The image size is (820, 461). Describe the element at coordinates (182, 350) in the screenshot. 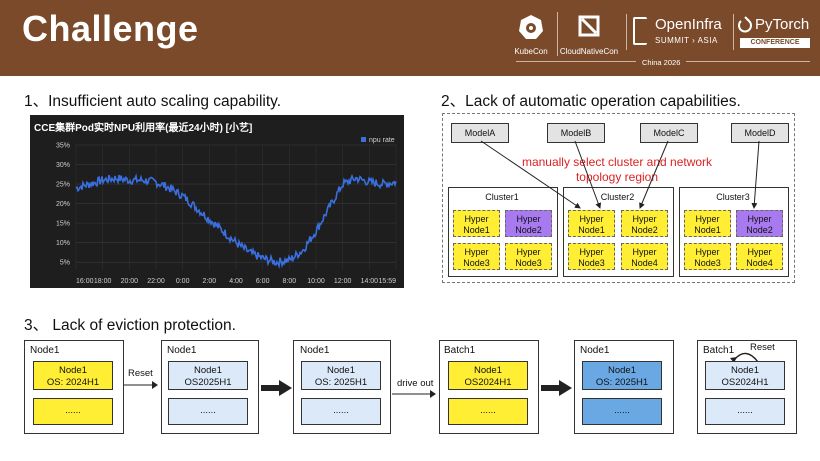

I see `node-box-2-title: Node1` at that location.